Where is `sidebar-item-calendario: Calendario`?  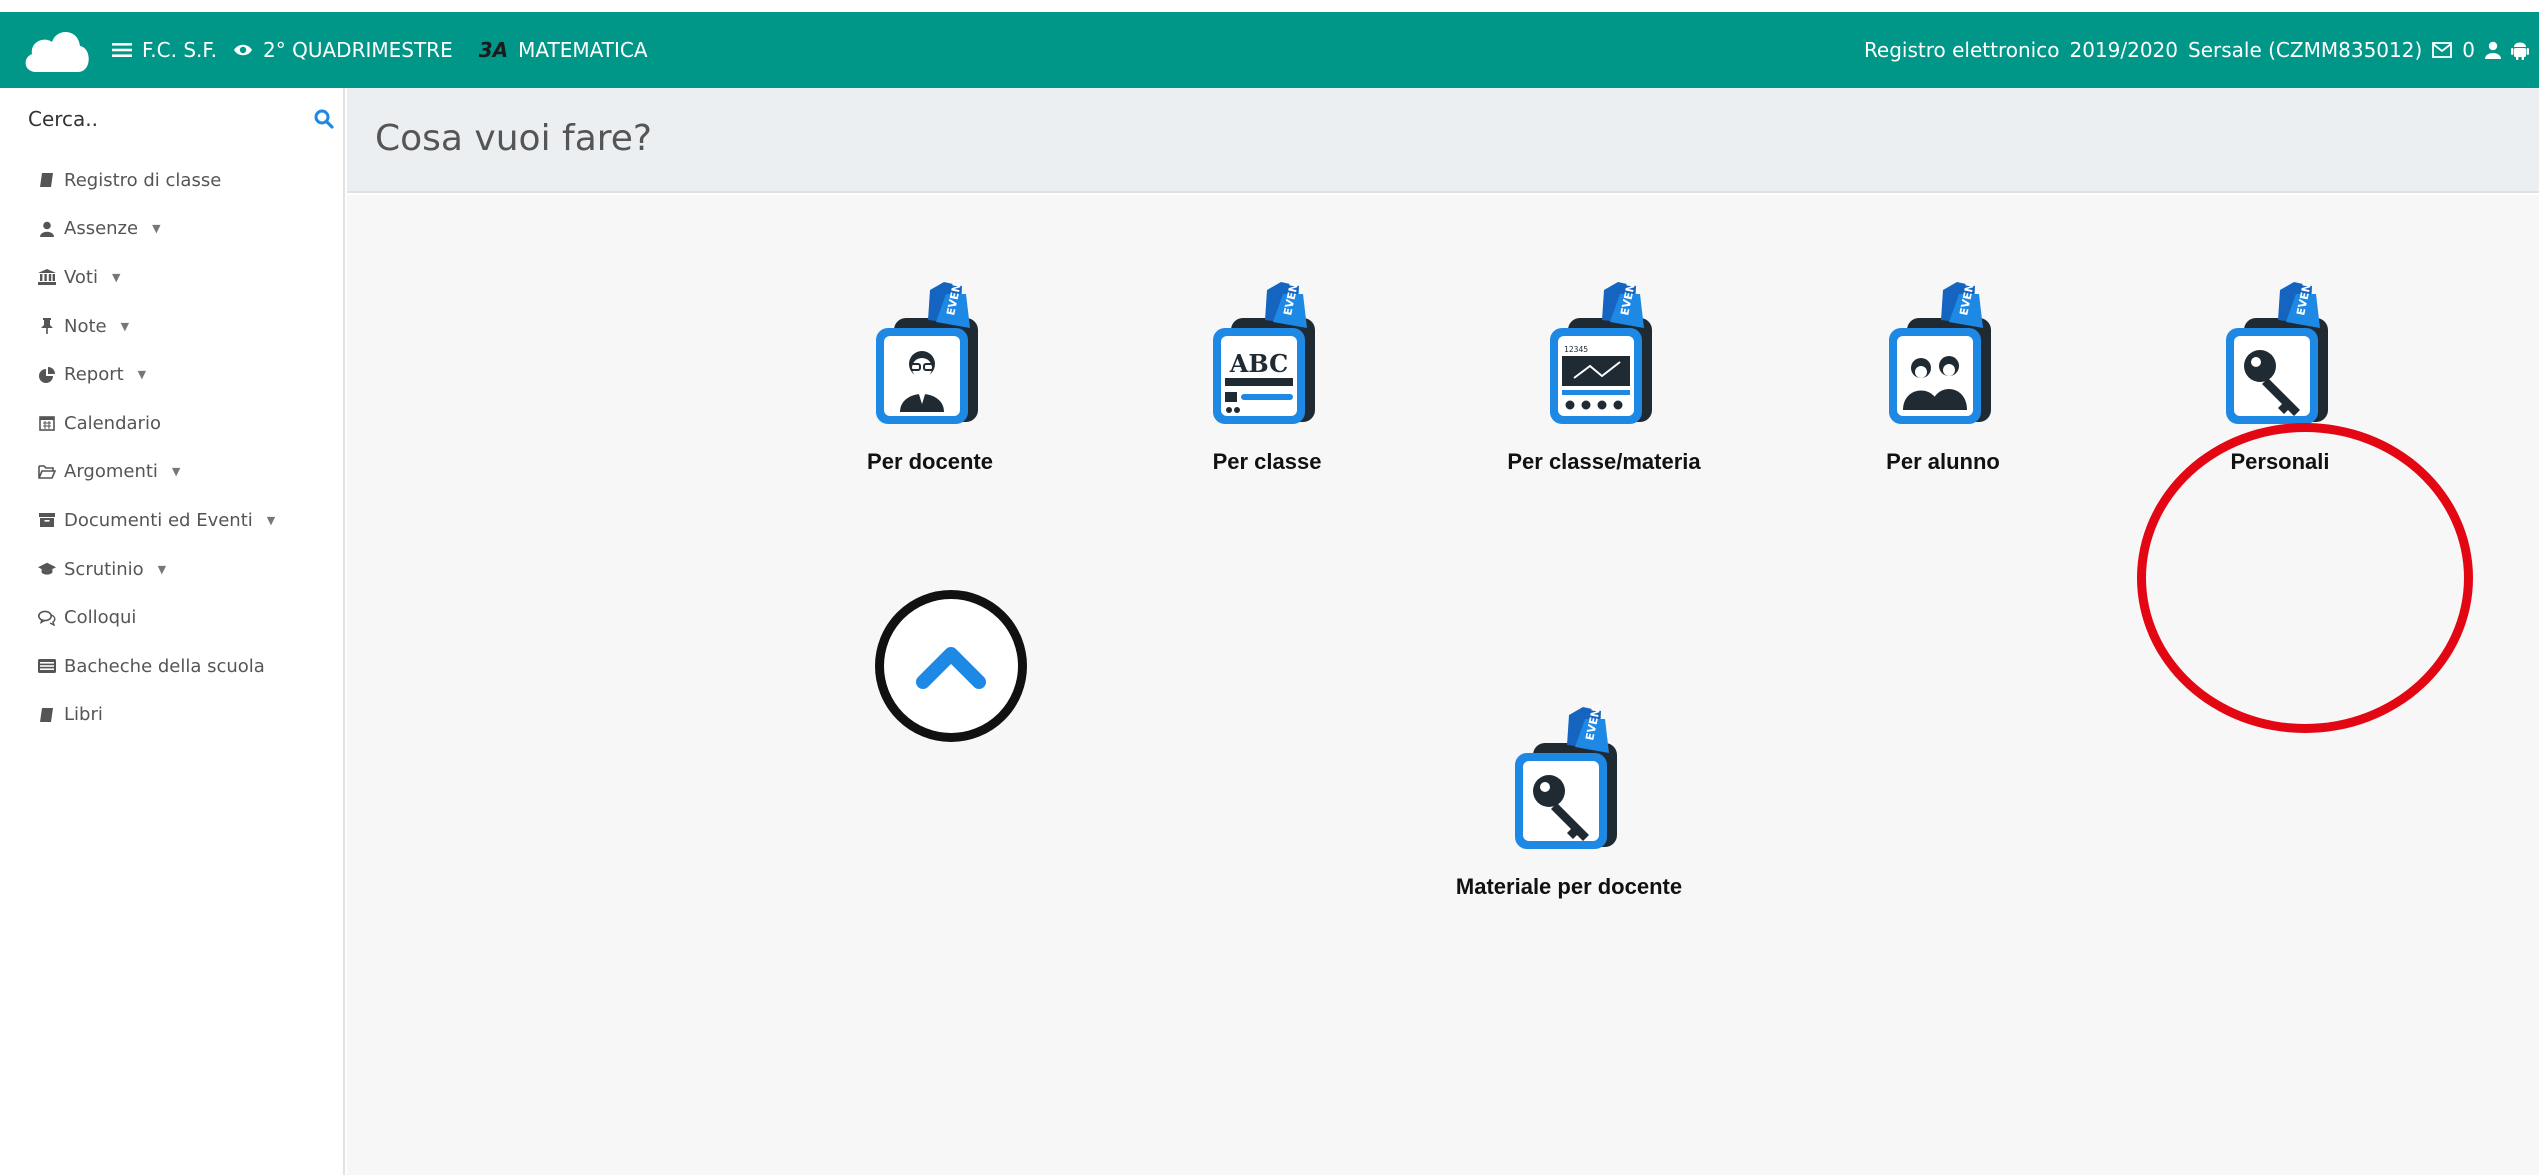 sidebar-item-calendario: Calendario is located at coordinates (156, 423).